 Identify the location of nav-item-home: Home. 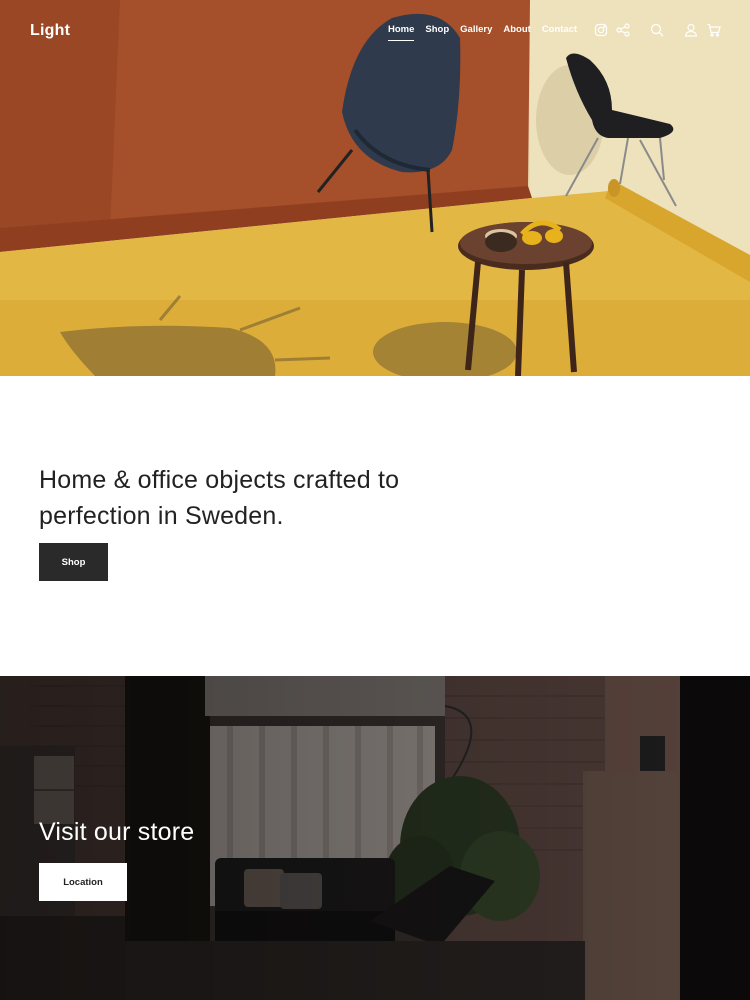
(401, 32).